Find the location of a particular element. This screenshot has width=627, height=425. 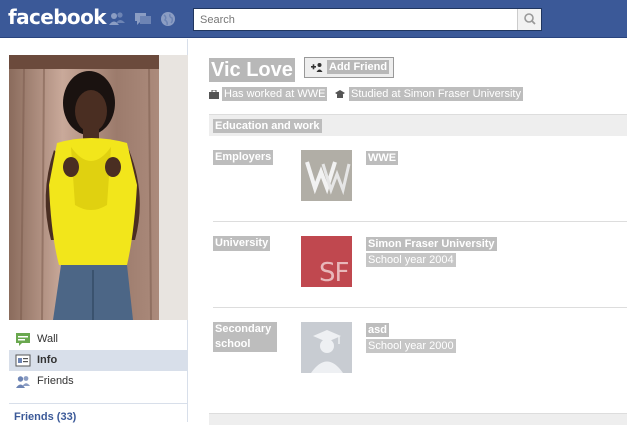

sidebar-item-label: Info is located at coordinates (47, 360).